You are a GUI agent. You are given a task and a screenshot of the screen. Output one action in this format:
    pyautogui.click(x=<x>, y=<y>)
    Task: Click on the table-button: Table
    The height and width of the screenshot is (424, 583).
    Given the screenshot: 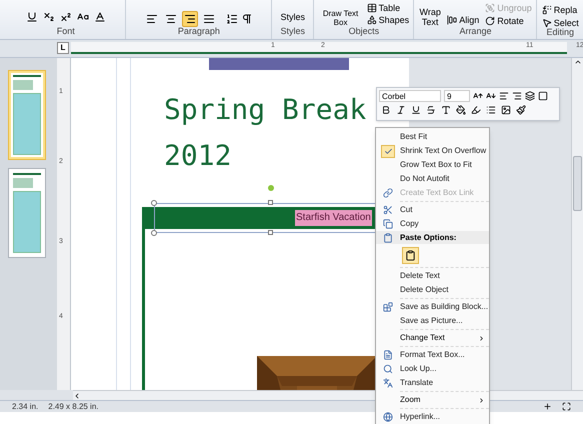 What is the action you would take?
    pyautogui.click(x=388, y=8)
    